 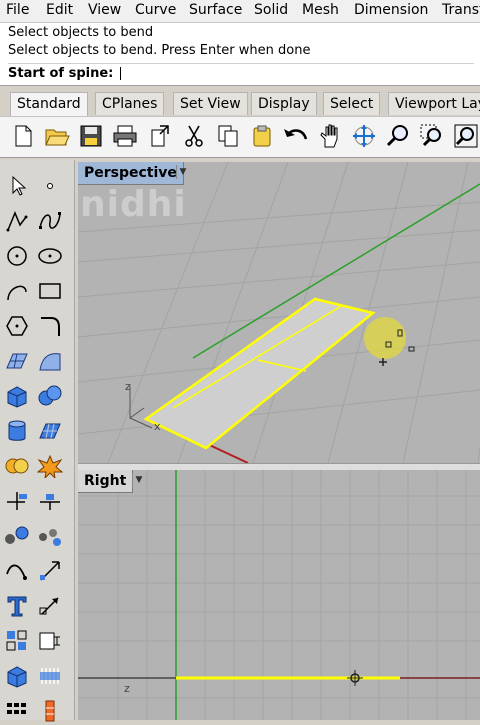 I want to click on arc-icon, so click(x=17, y=291).